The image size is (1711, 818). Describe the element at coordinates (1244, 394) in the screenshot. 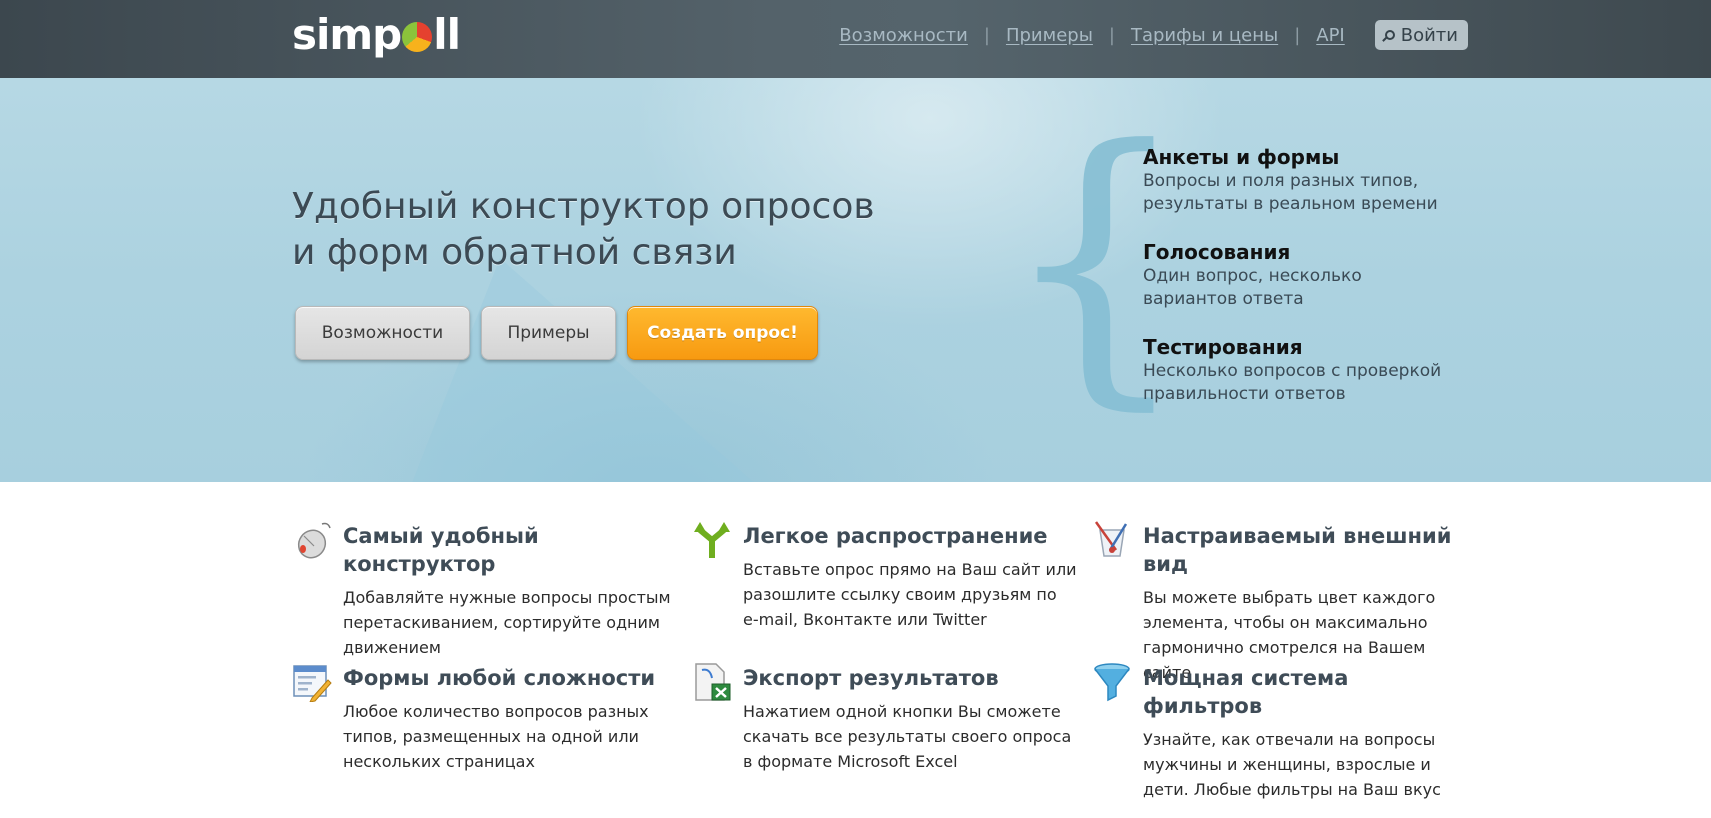

I see `use-case-desc-line: правильности ответов` at that location.